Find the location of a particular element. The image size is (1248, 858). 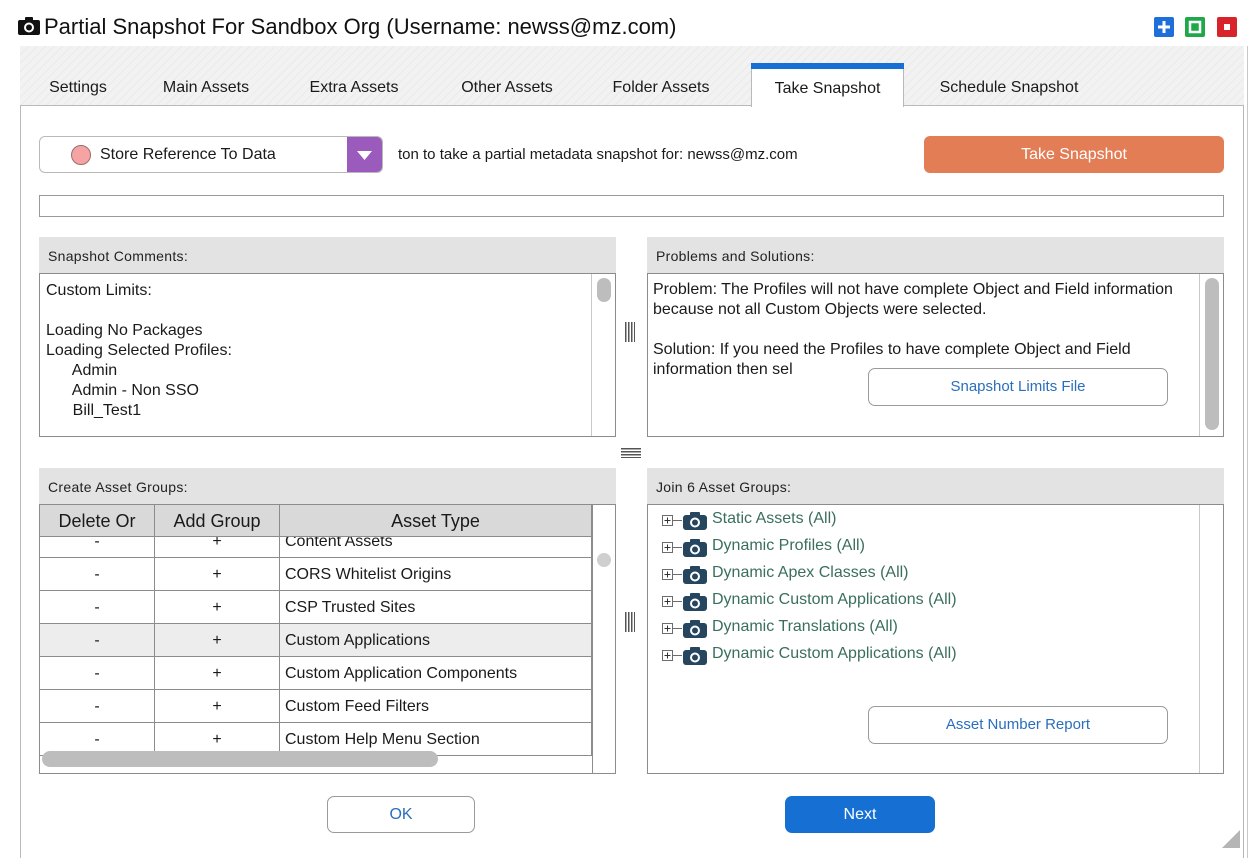

chevron-down-icon is located at coordinates (364, 155).